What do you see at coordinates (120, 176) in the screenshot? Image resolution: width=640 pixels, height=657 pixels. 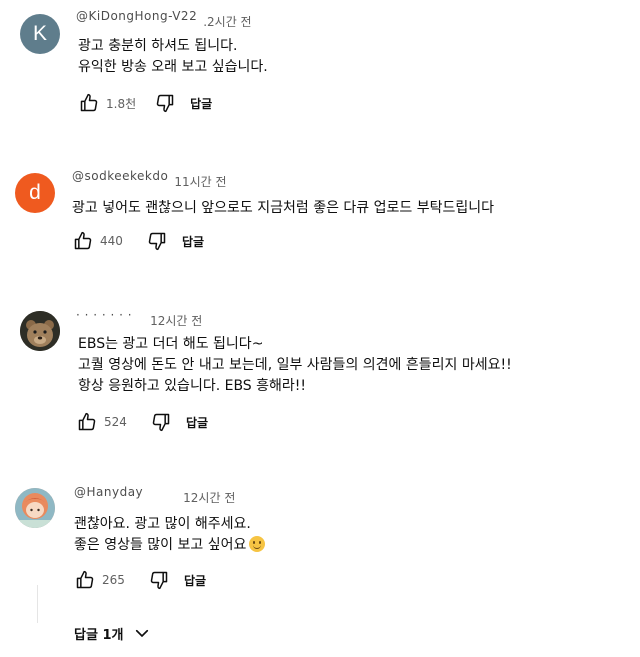 I see `author-handle: @sodkeekekdo` at bounding box center [120, 176].